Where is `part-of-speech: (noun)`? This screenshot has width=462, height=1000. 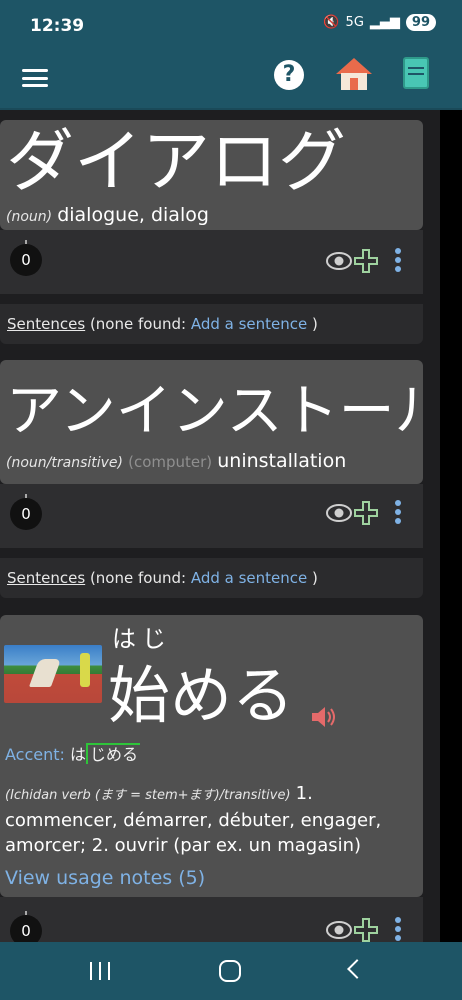 part-of-speech: (noun) is located at coordinates (29, 217).